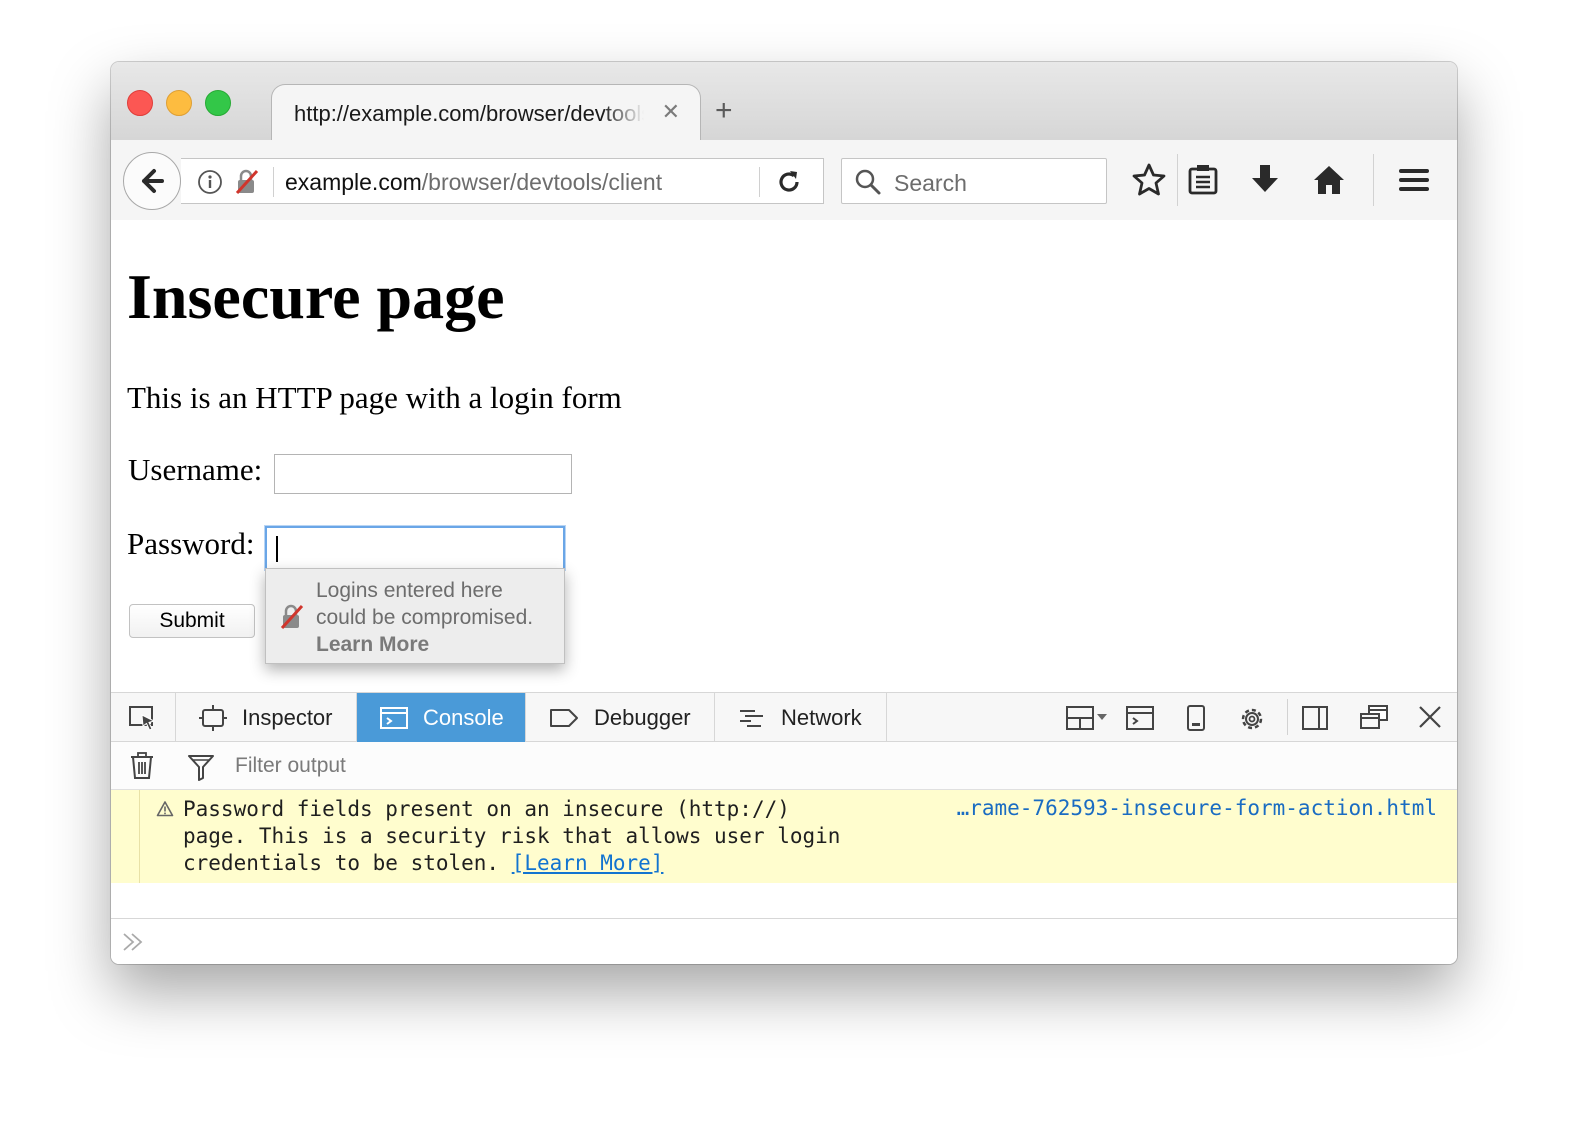  I want to click on zoom-window-button, so click(218, 103).